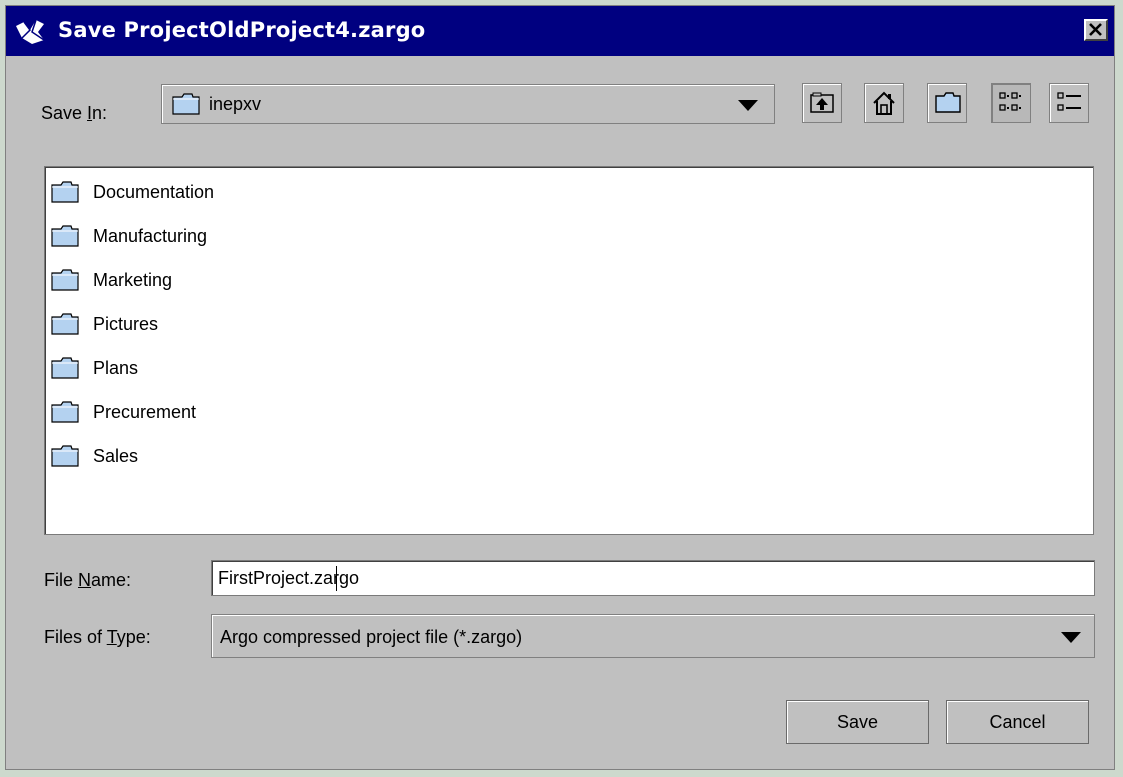 The image size is (1123, 777). I want to click on list-item: Pictures, so click(181, 326).